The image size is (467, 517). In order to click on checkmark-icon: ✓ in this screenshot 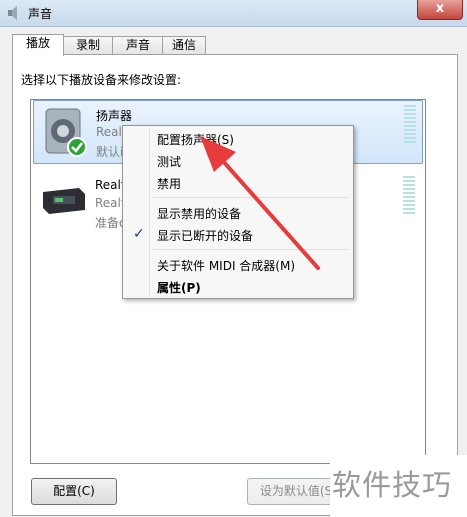, I will do `click(139, 234)`.